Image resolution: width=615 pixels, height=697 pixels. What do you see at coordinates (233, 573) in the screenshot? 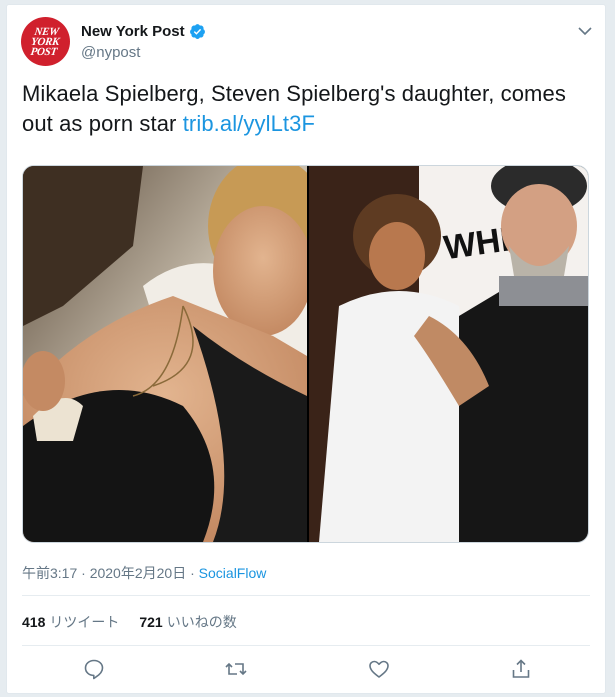
I see `tweet-source: SocialFlow` at bounding box center [233, 573].